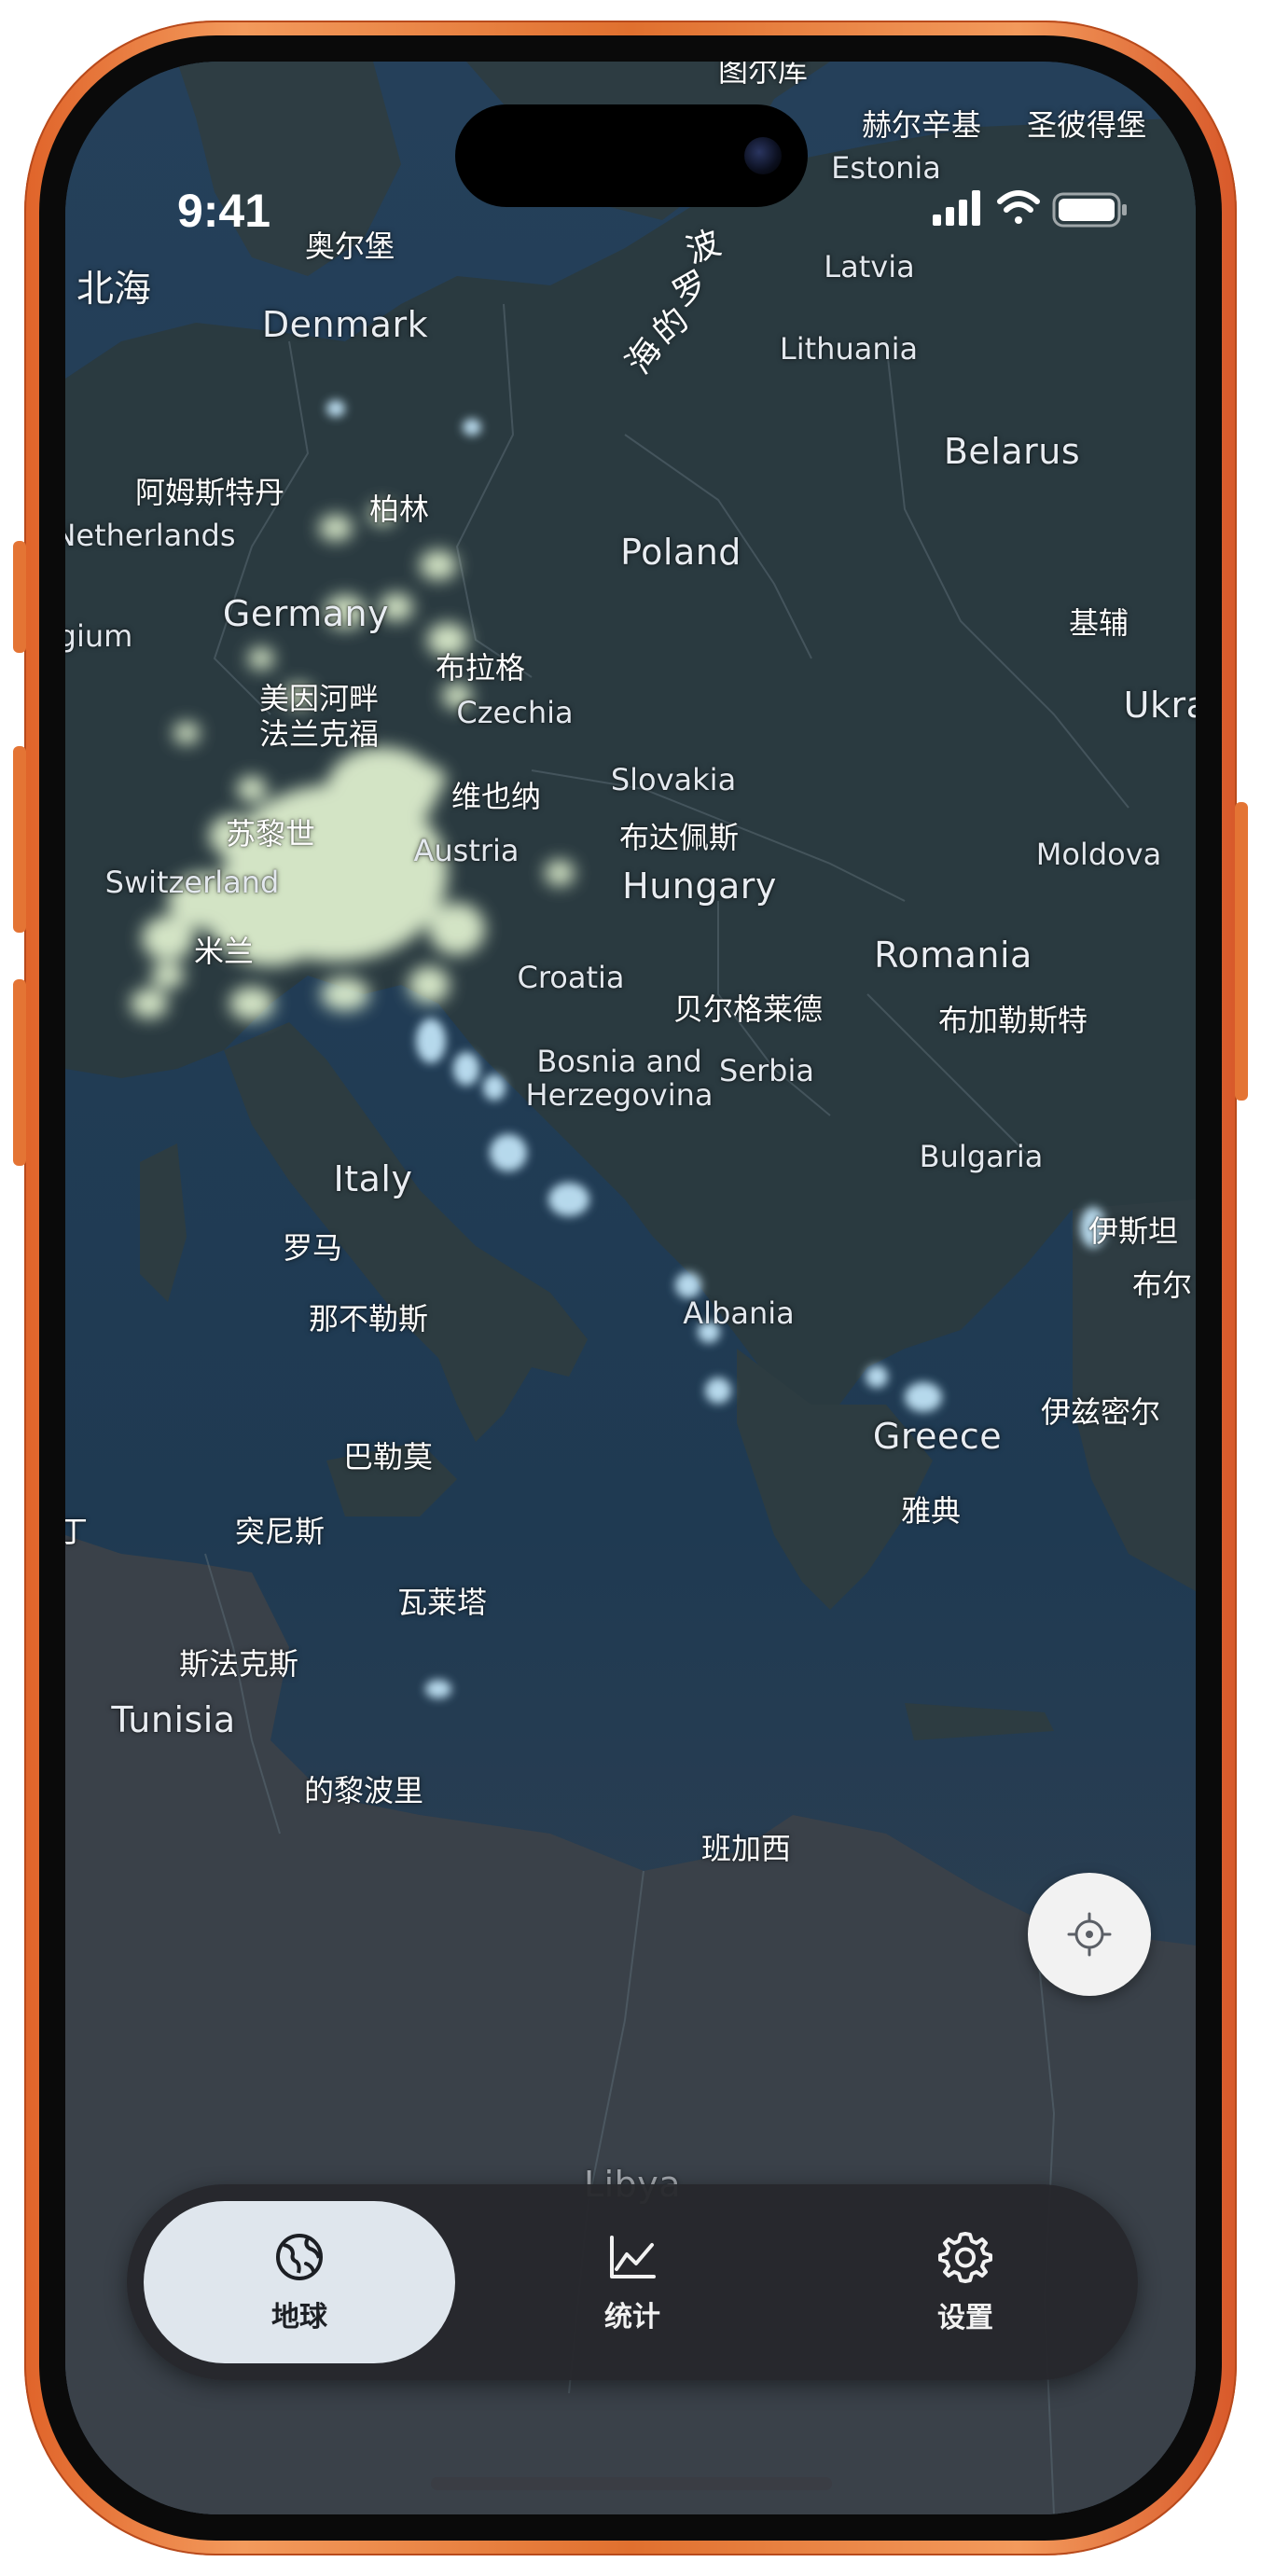  I want to click on country-label: Denmark, so click(345, 324).